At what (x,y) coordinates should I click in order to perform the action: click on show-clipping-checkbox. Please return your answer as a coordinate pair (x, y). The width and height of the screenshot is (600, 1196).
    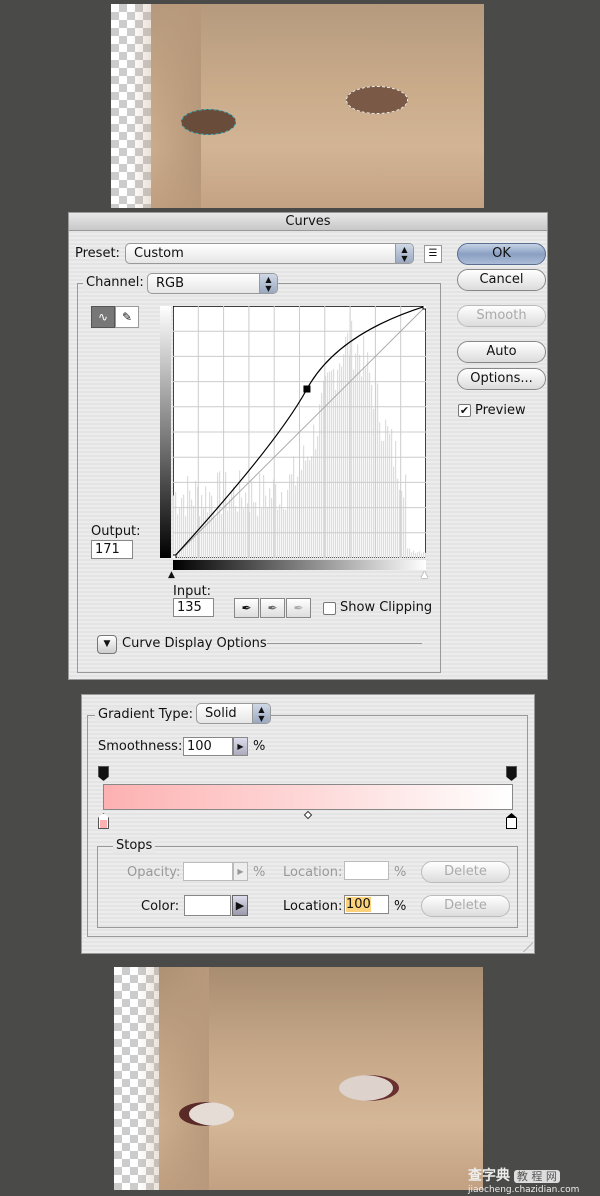
    Looking at the image, I should click on (329, 608).